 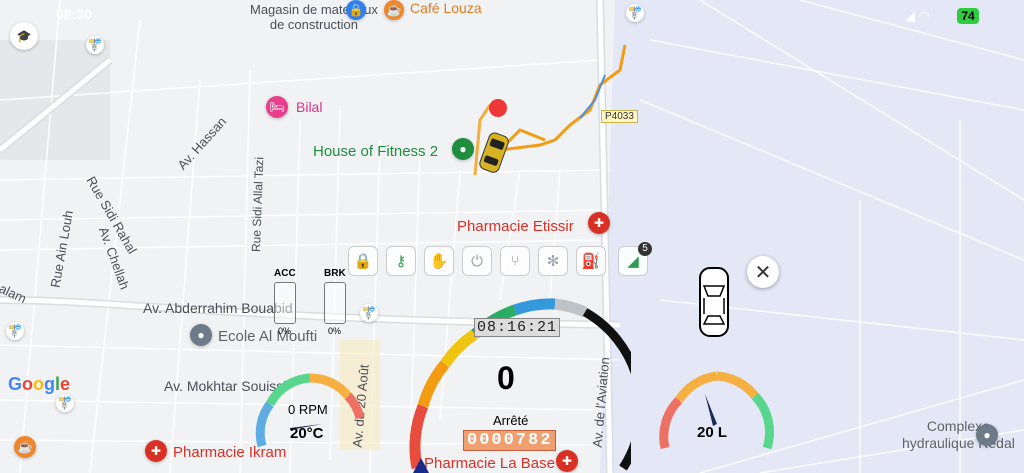 What do you see at coordinates (363, 261) in the screenshot?
I see `lock-icon: 🔒` at bounding box center [363, 261].